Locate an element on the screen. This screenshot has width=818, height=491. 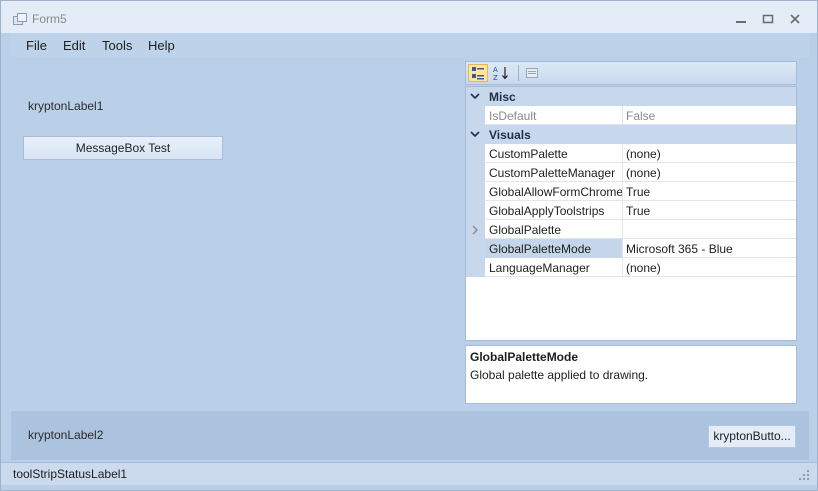
app-icon is located at coordinates (20, 20).